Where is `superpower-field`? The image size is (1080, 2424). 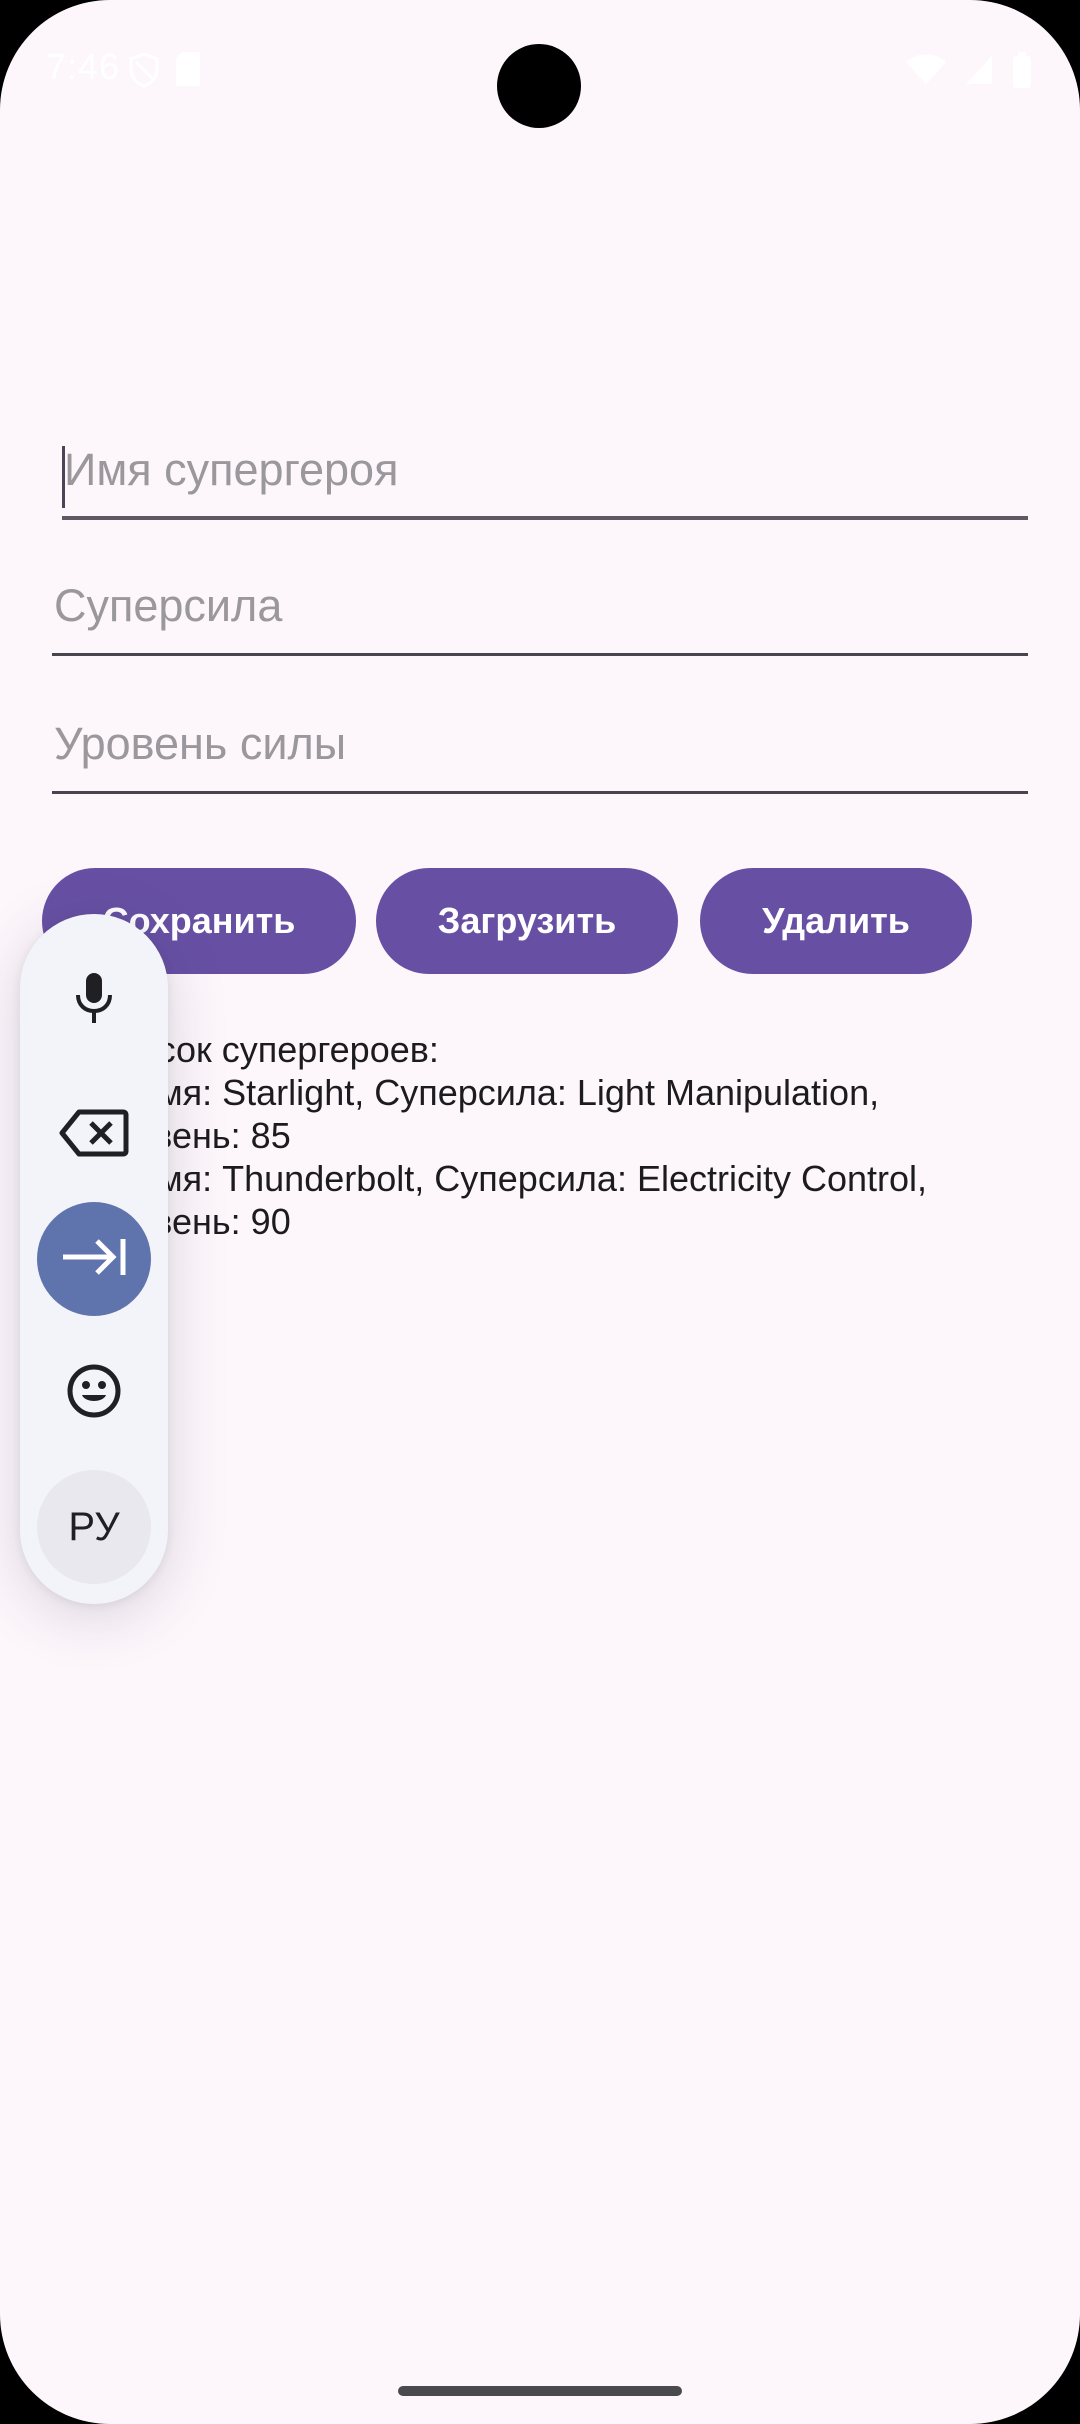
superpower-field is located at coordinates (540, 606).